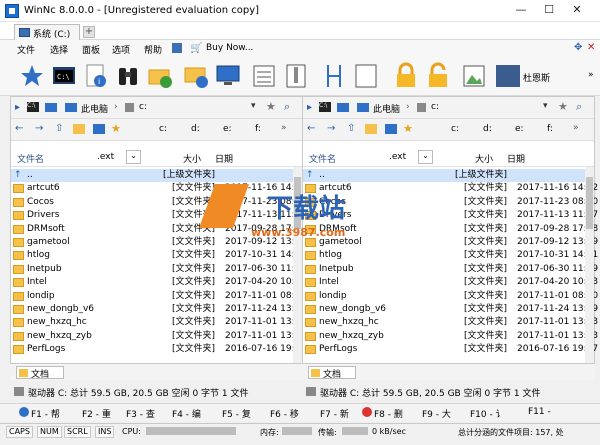 The height and width of the screenshot is (445, 600). I want to click on left-forward-icon: →, so click(39, 128).